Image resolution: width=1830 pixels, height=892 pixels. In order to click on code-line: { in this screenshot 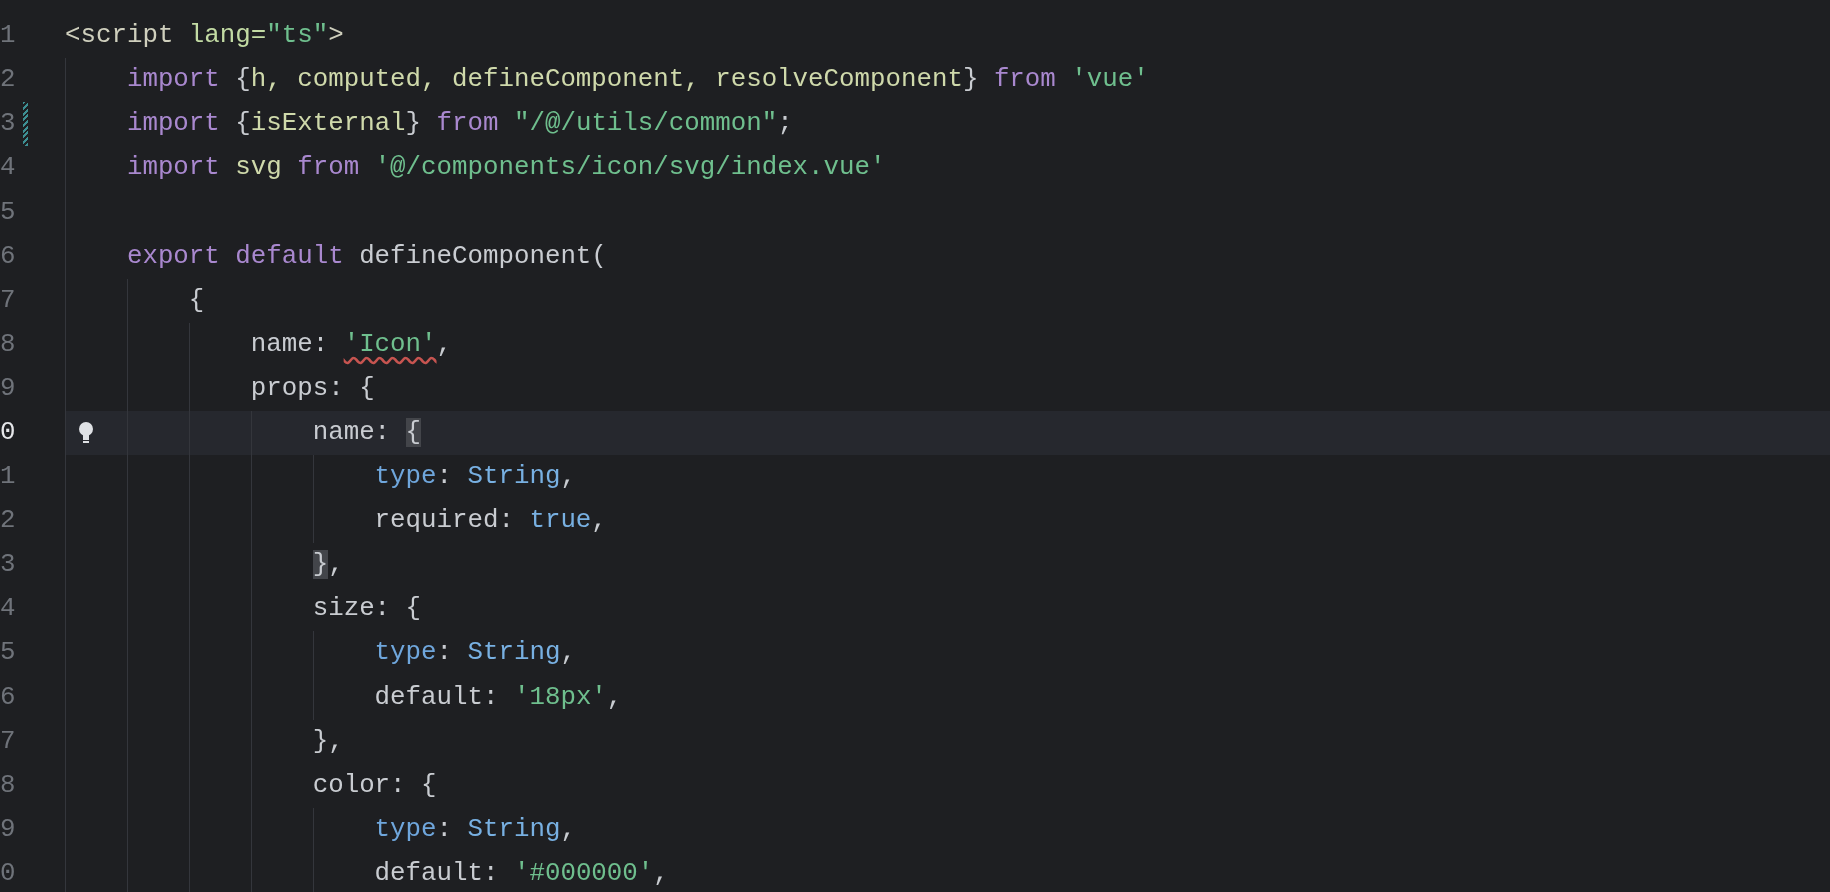, I will do `click(196, 300)`.